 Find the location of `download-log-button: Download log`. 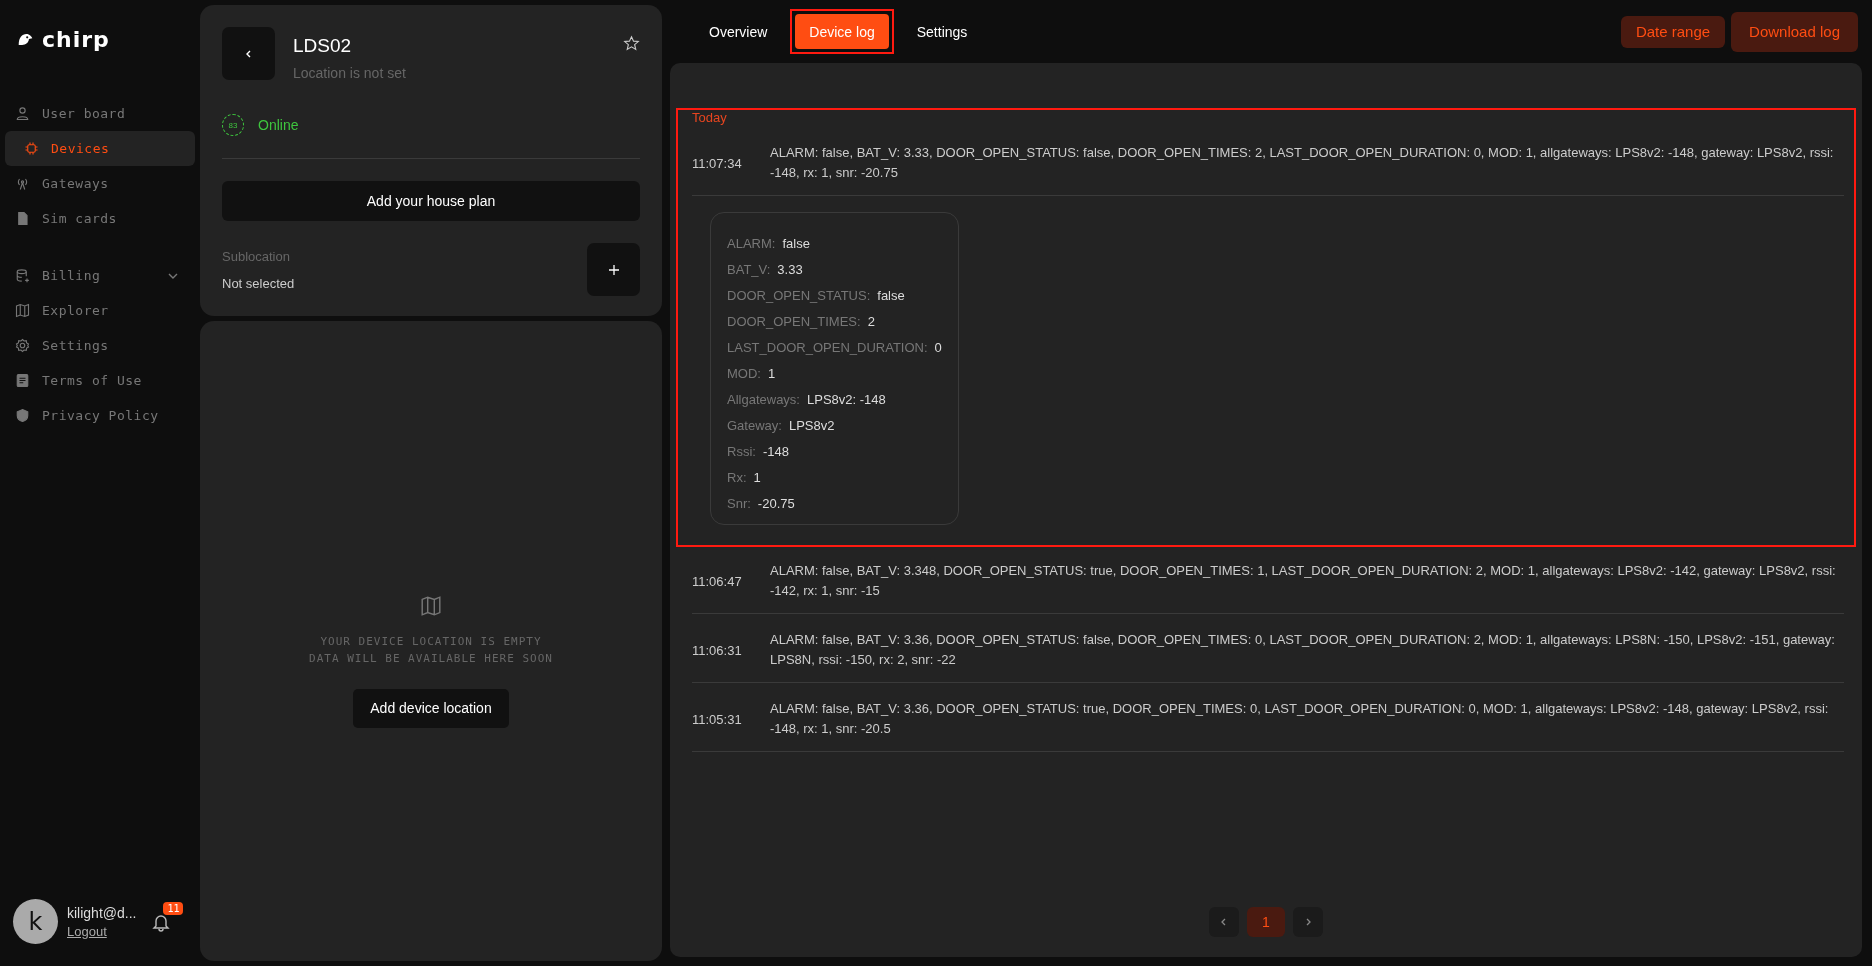

download-log-button: Download log is located at coordinates (1794, 31).